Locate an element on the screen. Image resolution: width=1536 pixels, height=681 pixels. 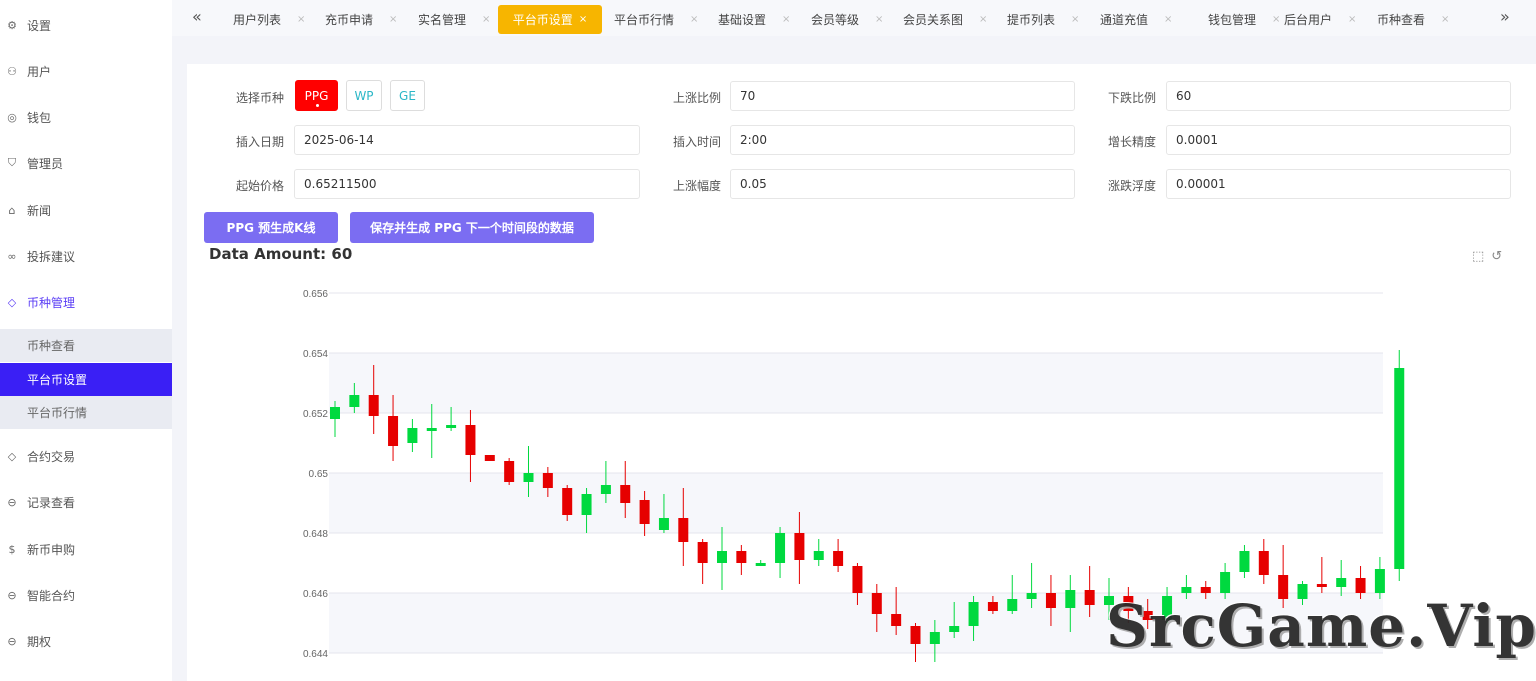
tab-label: 后台用户 is located at coordinates (1308, 20).